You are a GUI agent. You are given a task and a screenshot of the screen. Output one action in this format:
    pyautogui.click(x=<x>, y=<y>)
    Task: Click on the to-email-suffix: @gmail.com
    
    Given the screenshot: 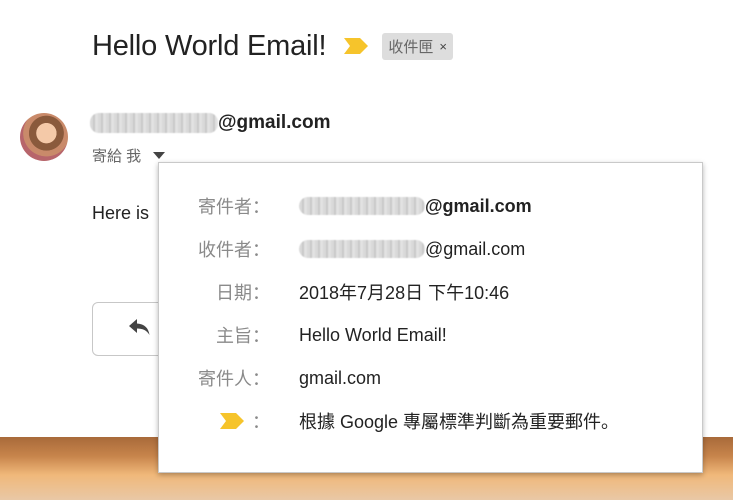 What is the action you would take?
    pyautogui.click(x=475, y=248)
    